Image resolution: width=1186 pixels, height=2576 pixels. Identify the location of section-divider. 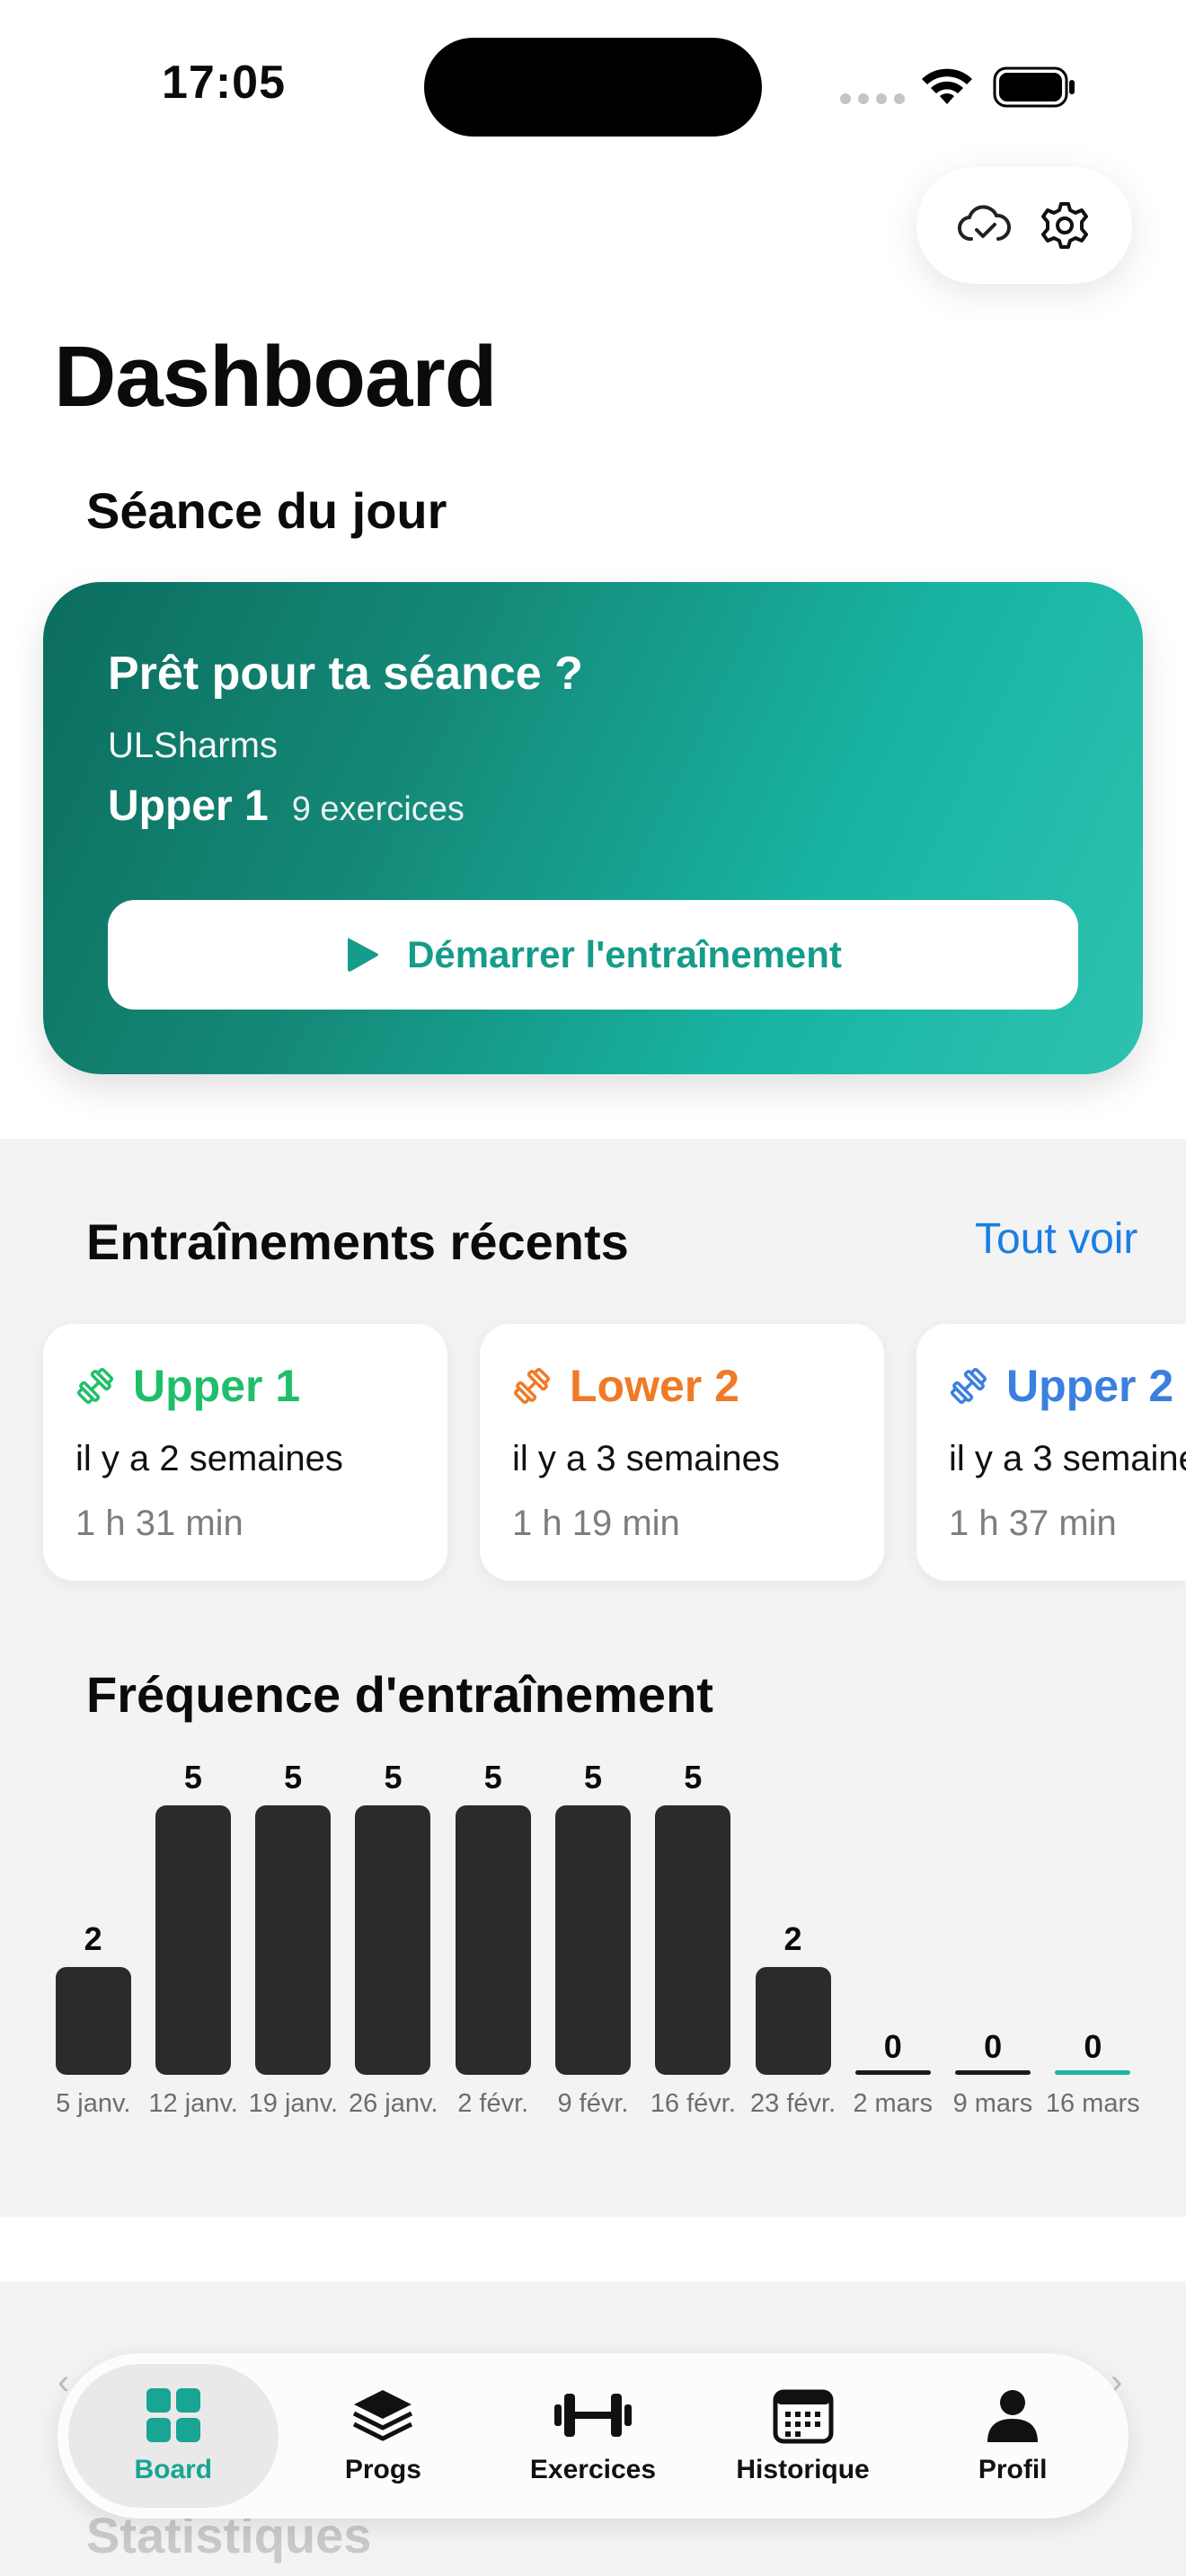
(593, 2249).